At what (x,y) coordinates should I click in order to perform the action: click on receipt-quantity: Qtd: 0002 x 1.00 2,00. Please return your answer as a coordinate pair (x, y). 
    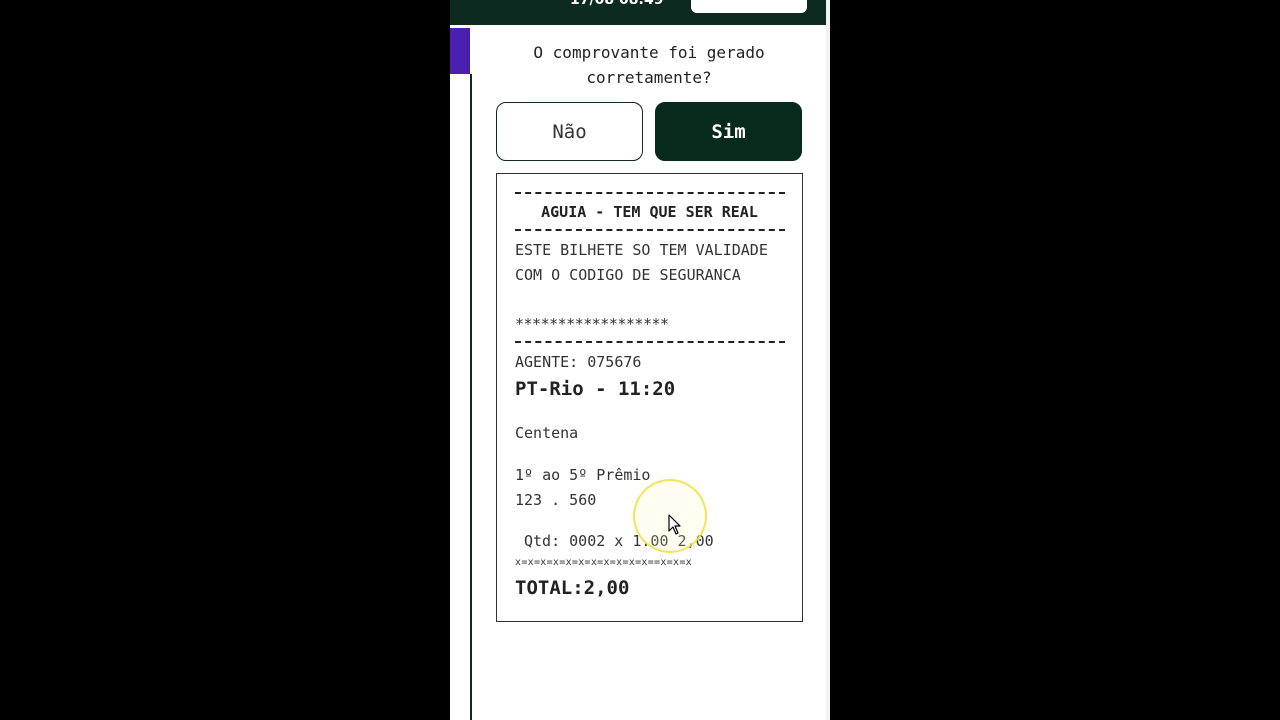
    Looking at the image, I should click on (619, 541).